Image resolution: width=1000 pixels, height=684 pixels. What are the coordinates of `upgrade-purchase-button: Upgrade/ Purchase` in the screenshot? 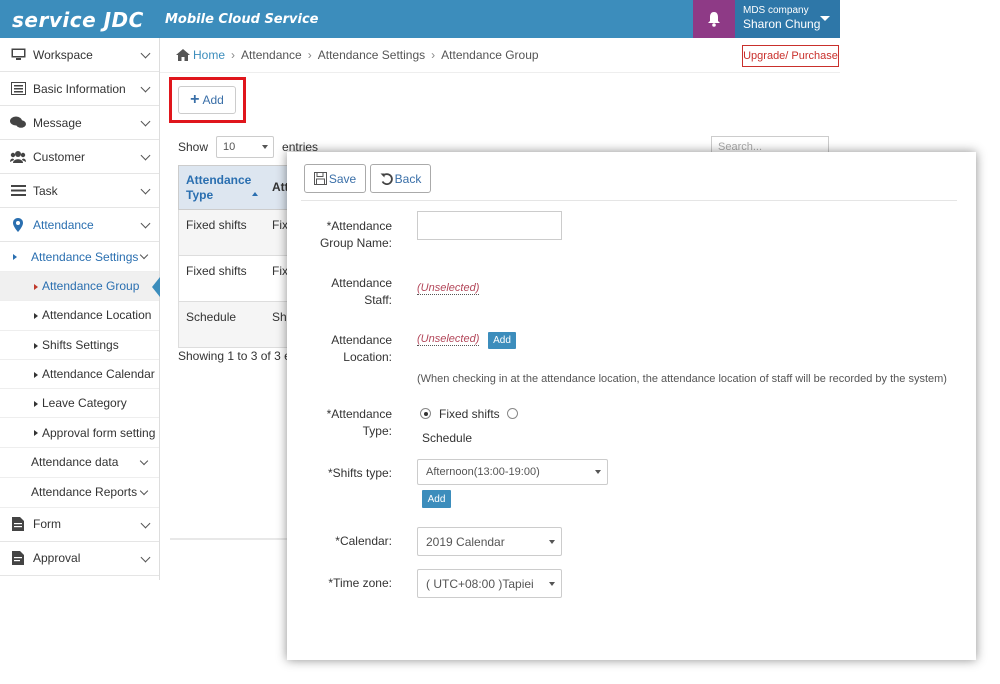 It's located at (790, 56).